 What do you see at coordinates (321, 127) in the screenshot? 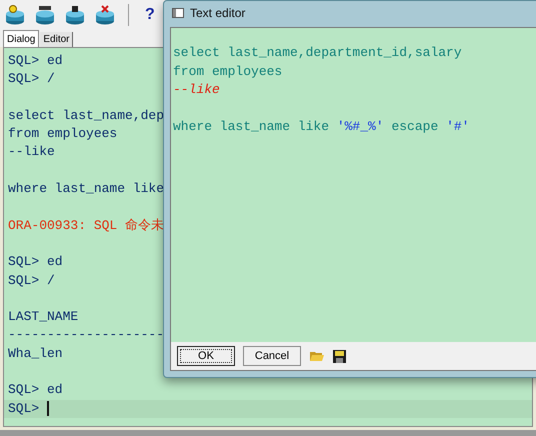
I see `code-line: where last_name like '%#_%' escape '#'` at bounding box center [321, 127].